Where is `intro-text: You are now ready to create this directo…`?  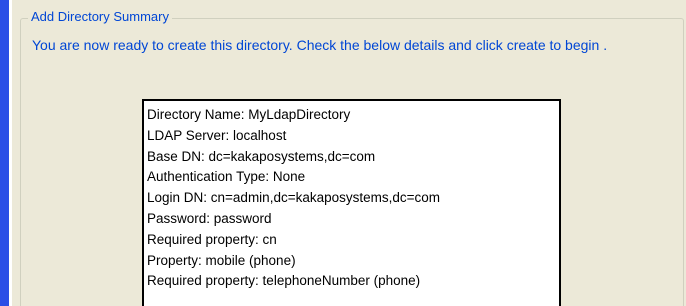 intro-text: You are now ready to create this directo… is located at coordinates (320, 45).